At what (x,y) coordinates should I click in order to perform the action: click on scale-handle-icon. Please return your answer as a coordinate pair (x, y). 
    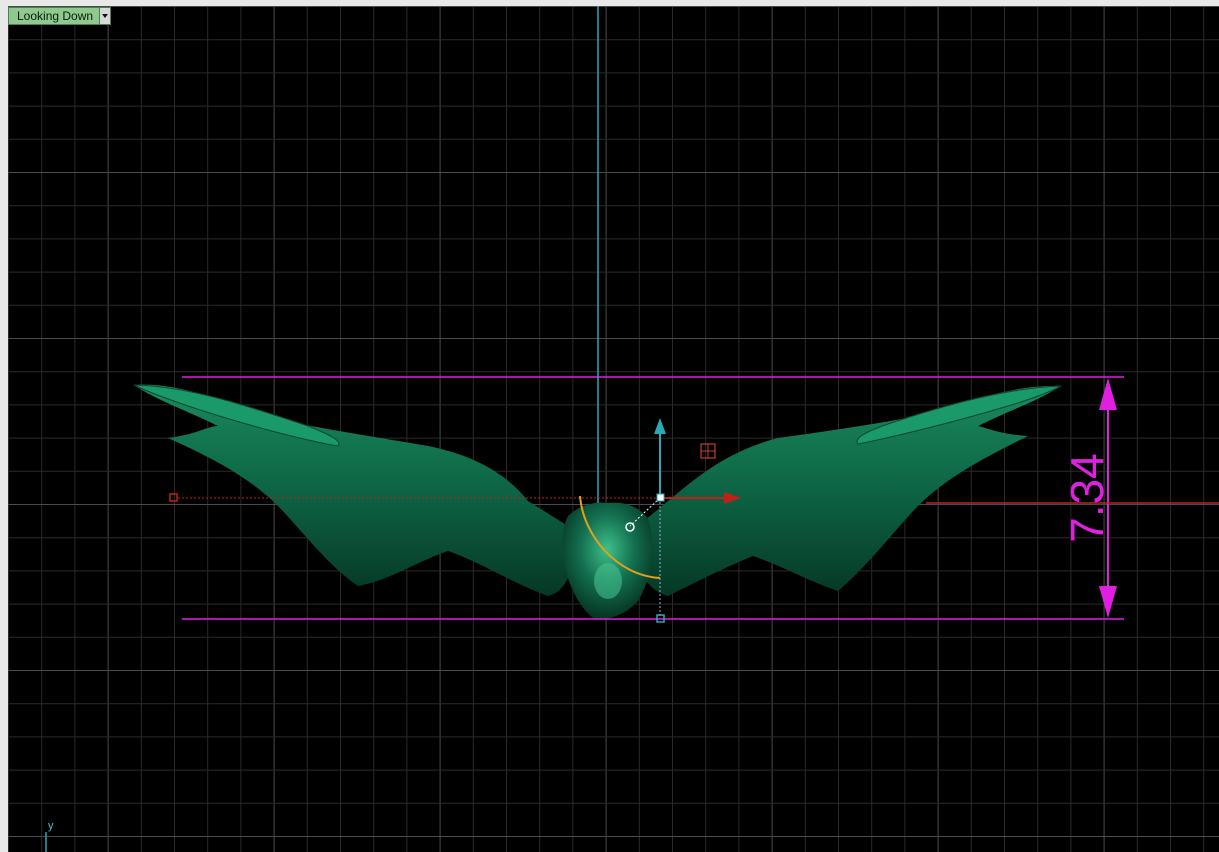
    Looking at the image, I should click on (708, 451).